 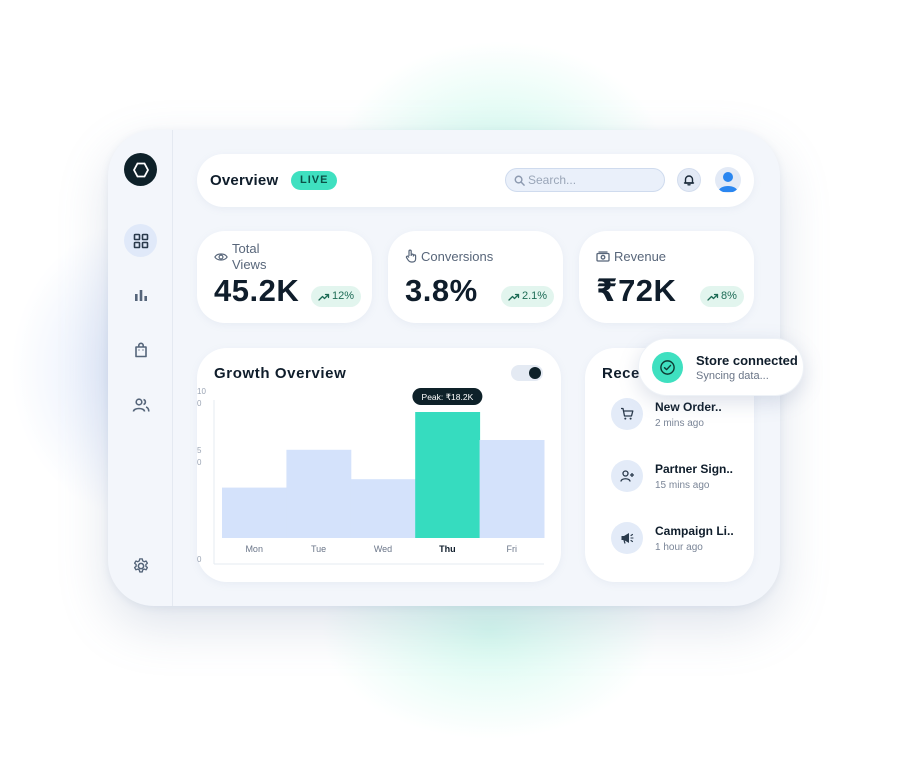 I want to click on kpi-card-views: Total Views 45.2K 12%, so click(x=284, y=277).